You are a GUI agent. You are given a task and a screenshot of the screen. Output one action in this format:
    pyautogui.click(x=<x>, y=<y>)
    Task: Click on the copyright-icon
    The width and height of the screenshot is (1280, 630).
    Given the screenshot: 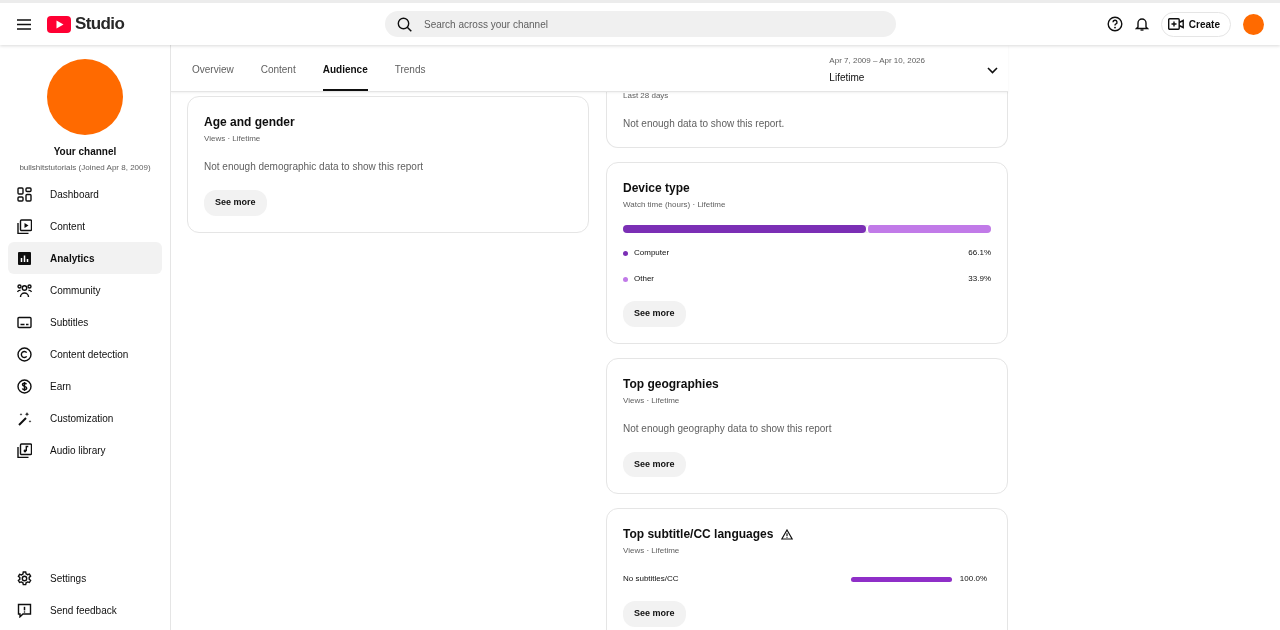 What is the action you would take?
    pyautogui.click(x=24, y=354)
    